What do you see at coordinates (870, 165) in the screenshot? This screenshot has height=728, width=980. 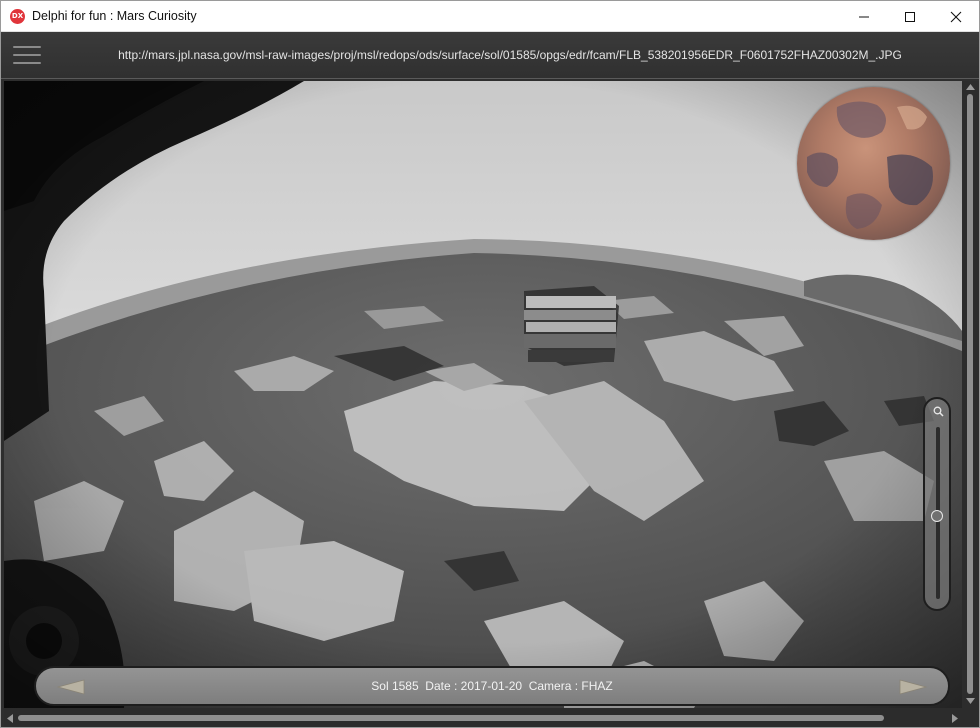 I see `mars-surface-icon` at bounding box center [870, 165].